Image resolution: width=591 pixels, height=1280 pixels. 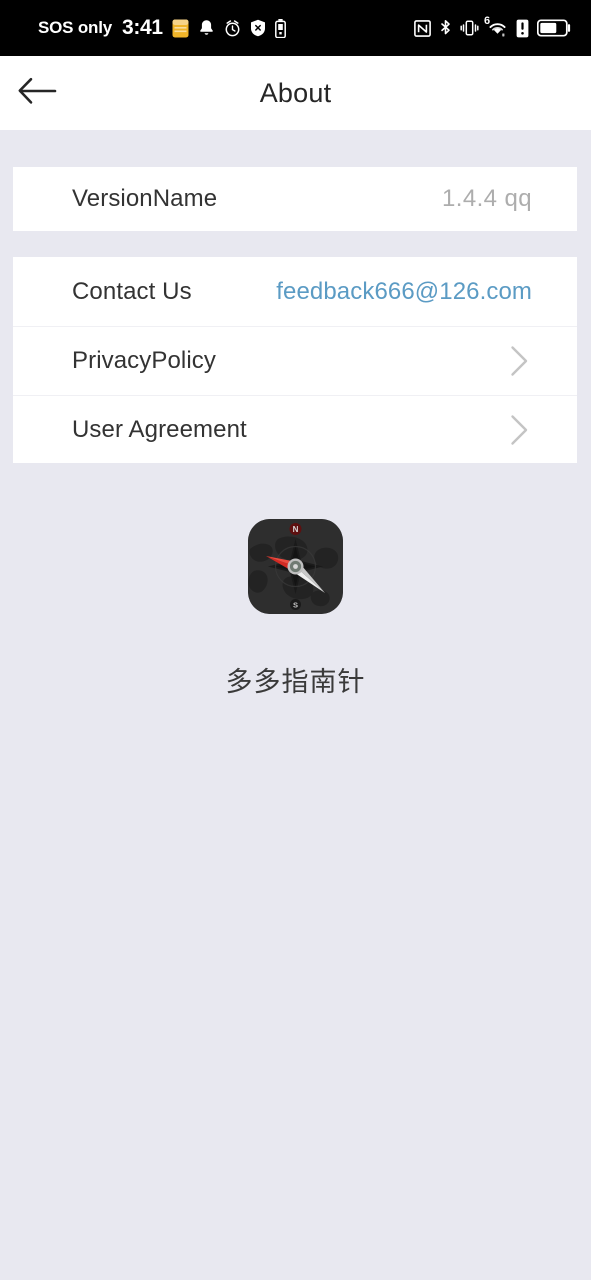 What do you see at coordinates (206, 28) in the screenshot?
I see `bell-icon` at bounding box center [206, 28].